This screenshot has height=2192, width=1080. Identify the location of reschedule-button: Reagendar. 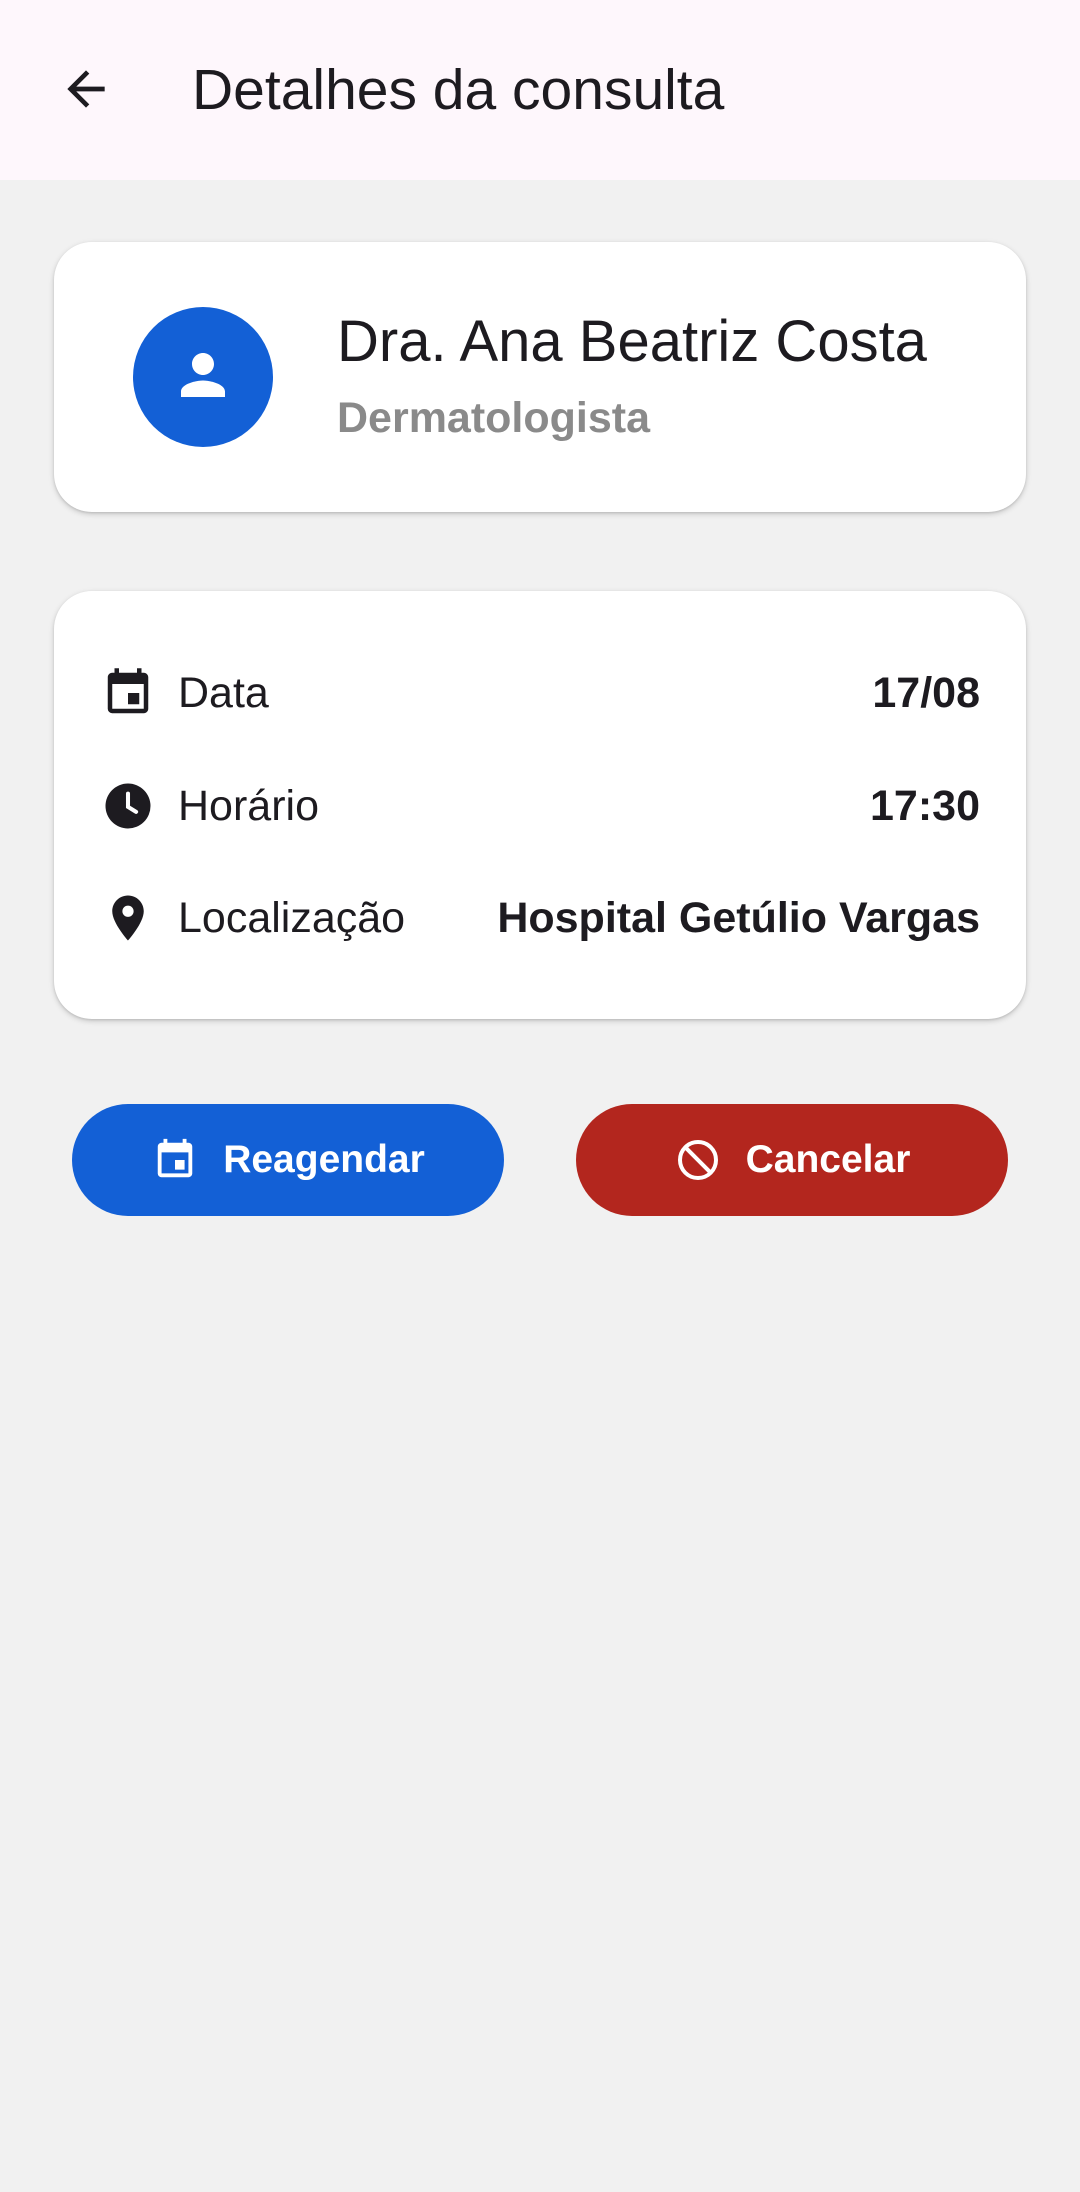
(288, 1160).